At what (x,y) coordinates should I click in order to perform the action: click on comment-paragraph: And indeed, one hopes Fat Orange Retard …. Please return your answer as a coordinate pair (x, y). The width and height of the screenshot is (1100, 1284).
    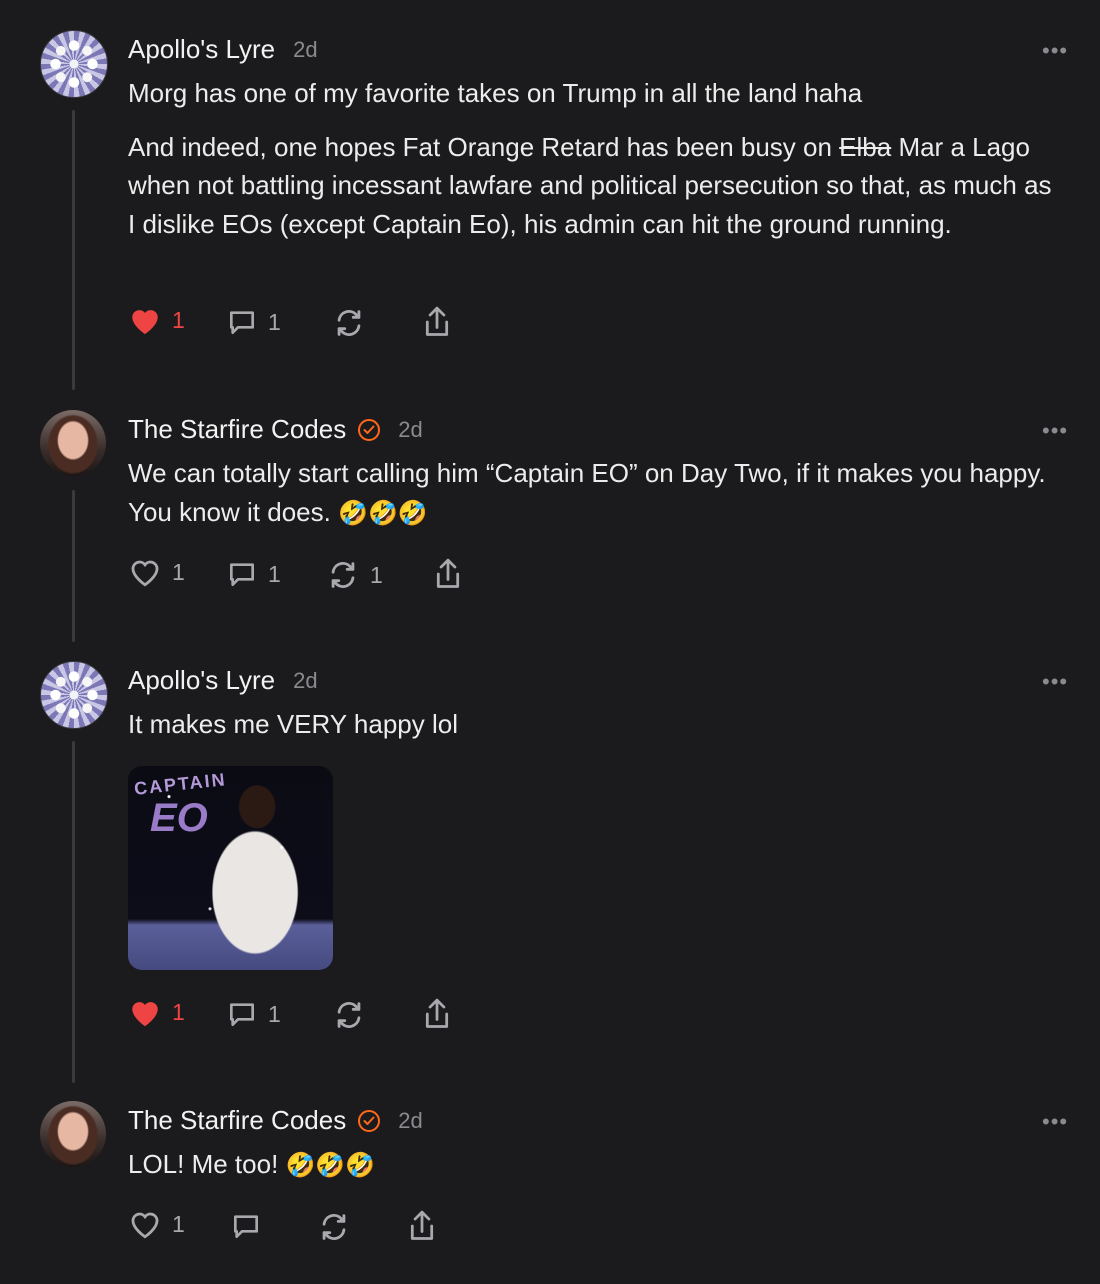
    Looking at the image, I should click on (593, 186).